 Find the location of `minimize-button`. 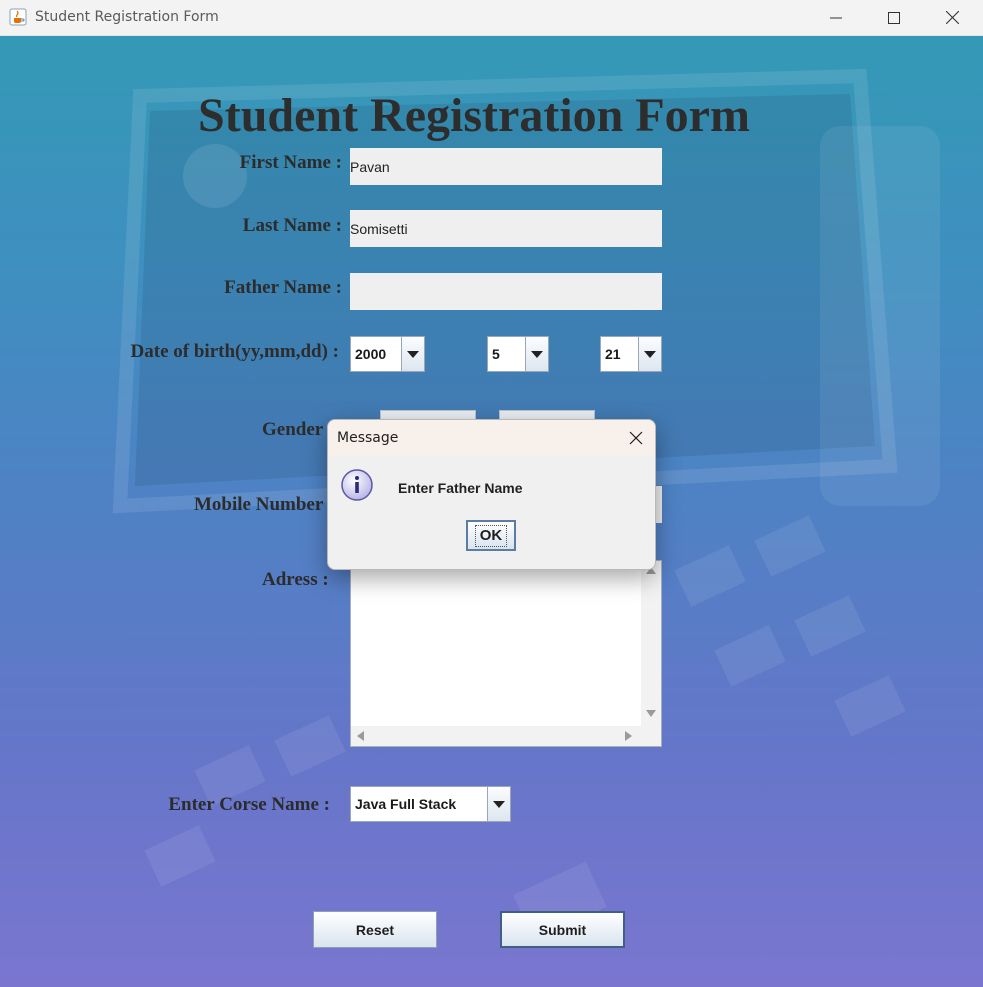

minimize-button is located at coordinates (836, 17).